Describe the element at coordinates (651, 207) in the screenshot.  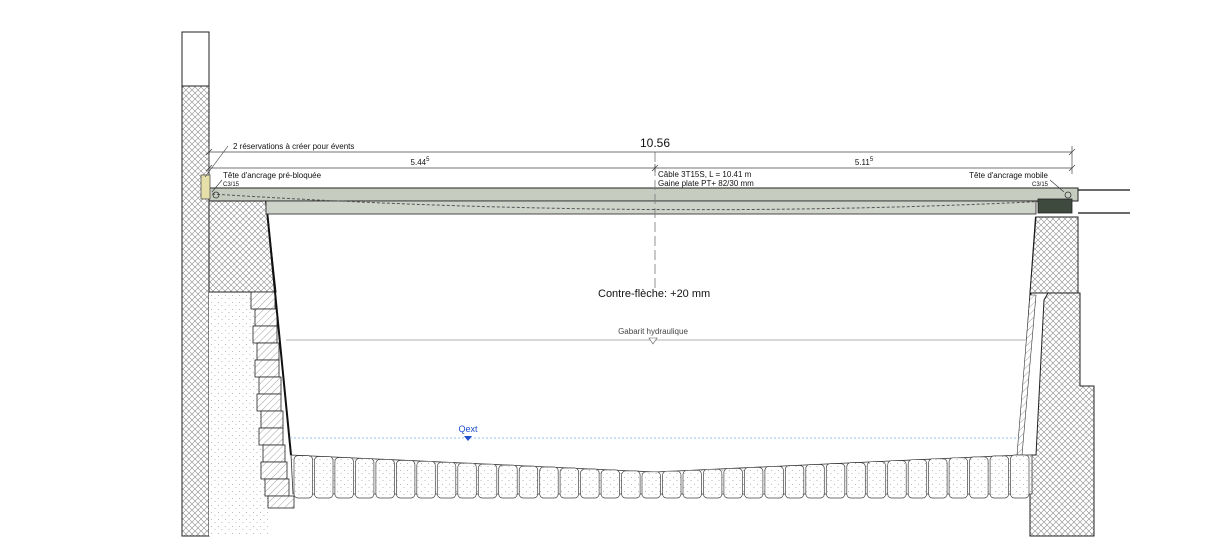
I see `deck-underside` at that location.